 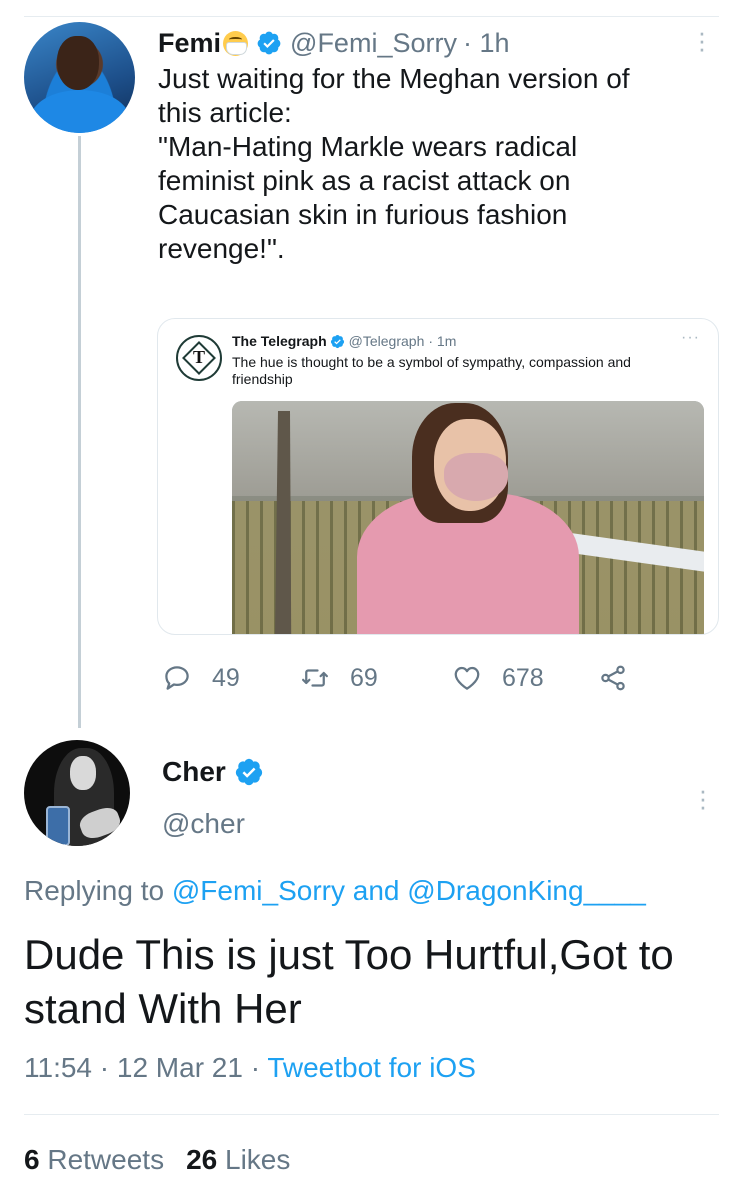 What do you see at coordinates (80, 111) in the screenshot?
I see `avatar-shirt` at bounding box center [80, 111].